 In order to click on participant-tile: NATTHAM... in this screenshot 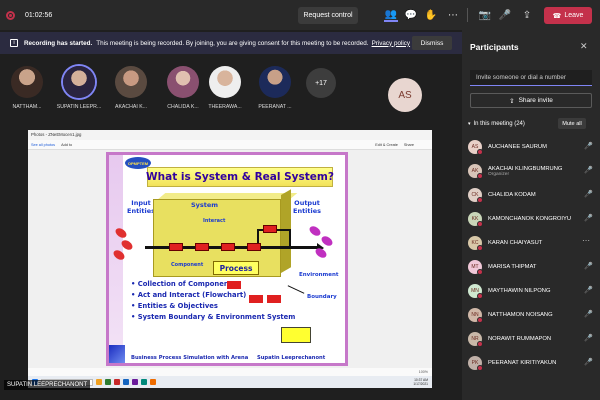, I will do `click(27, 88)`.